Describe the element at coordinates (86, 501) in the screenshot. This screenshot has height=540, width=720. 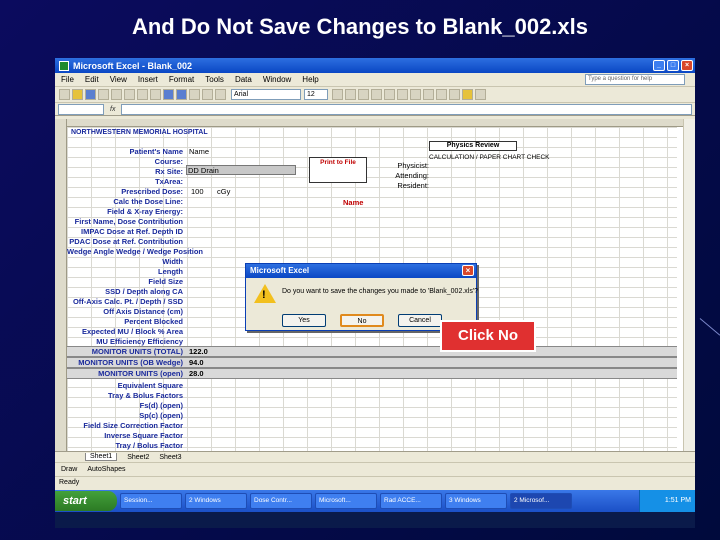
I see `start-button: start` at that location.